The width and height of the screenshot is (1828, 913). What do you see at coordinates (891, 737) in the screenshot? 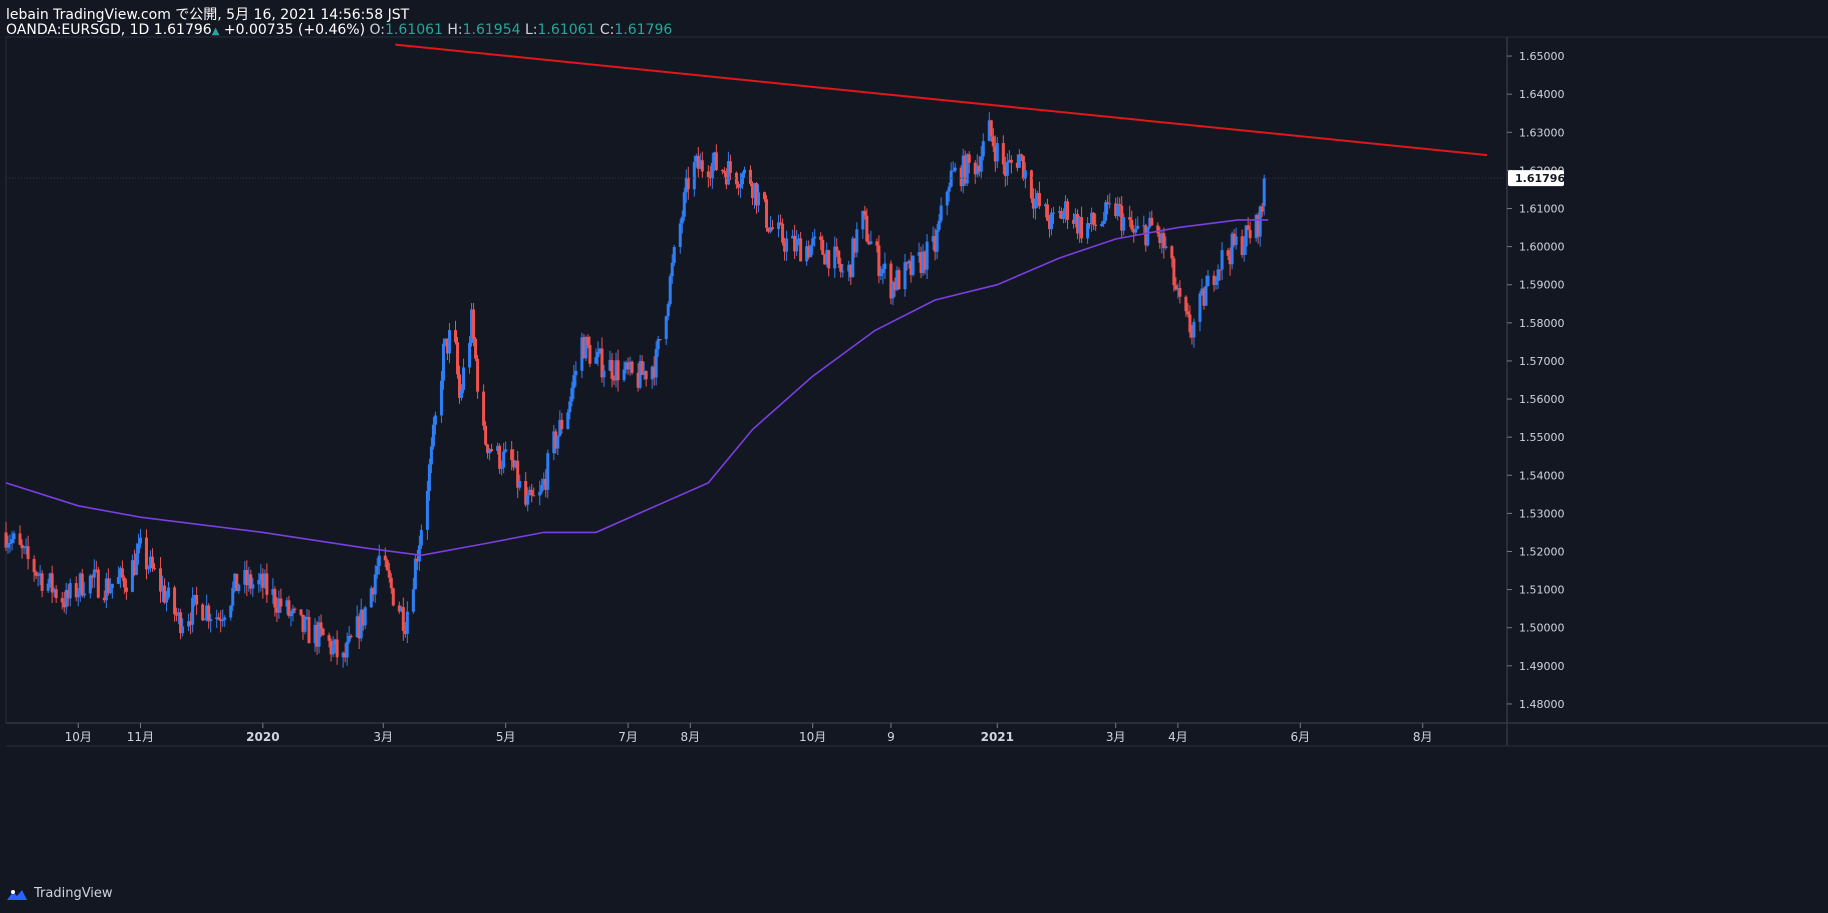
I see `x-tick-label: 9` at bounding box center [891, 737].